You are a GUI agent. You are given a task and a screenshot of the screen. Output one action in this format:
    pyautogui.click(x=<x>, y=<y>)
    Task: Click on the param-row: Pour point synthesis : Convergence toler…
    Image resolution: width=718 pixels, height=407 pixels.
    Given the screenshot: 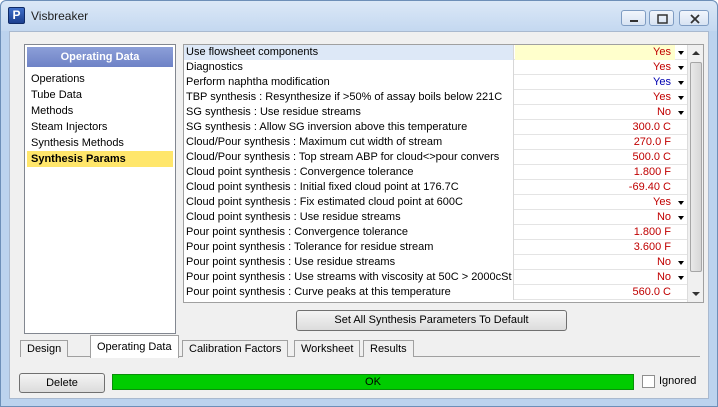 What is the action you would take?
    pyautogui.click(x=435, y=232)
    